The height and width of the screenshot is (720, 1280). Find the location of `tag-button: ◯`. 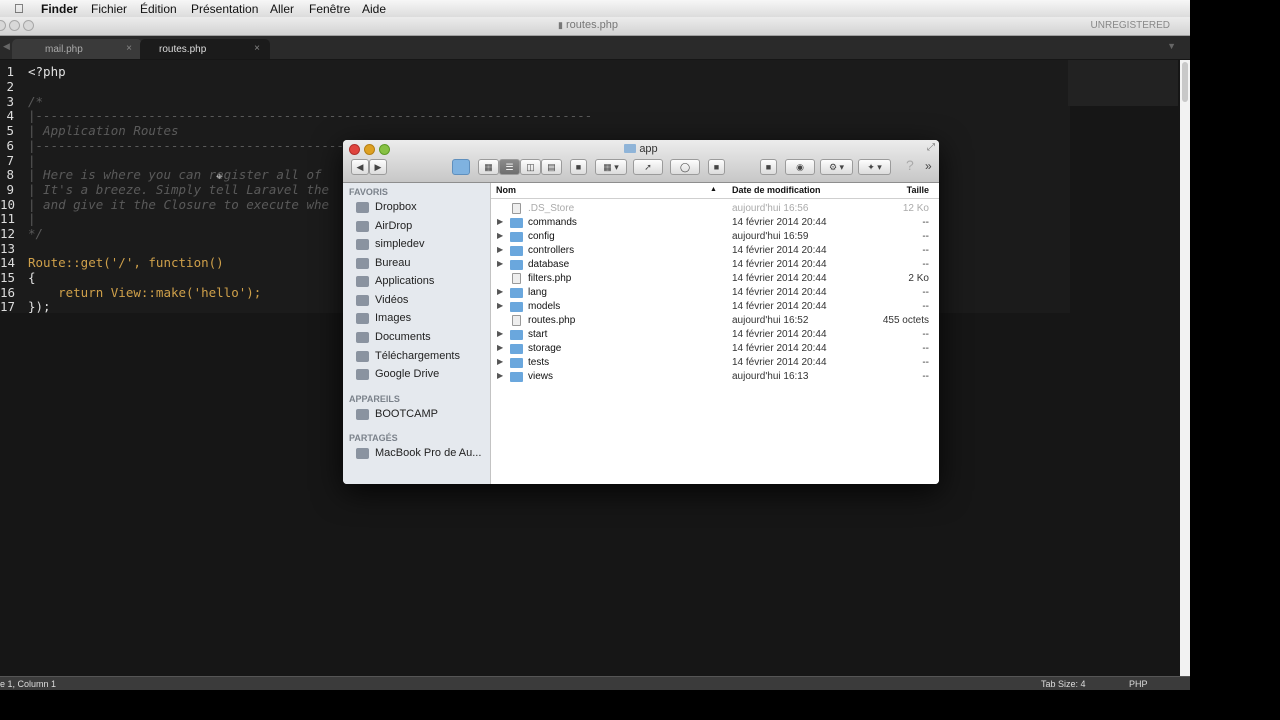

tag-button: ◯ is located at coordinates (685, 167).